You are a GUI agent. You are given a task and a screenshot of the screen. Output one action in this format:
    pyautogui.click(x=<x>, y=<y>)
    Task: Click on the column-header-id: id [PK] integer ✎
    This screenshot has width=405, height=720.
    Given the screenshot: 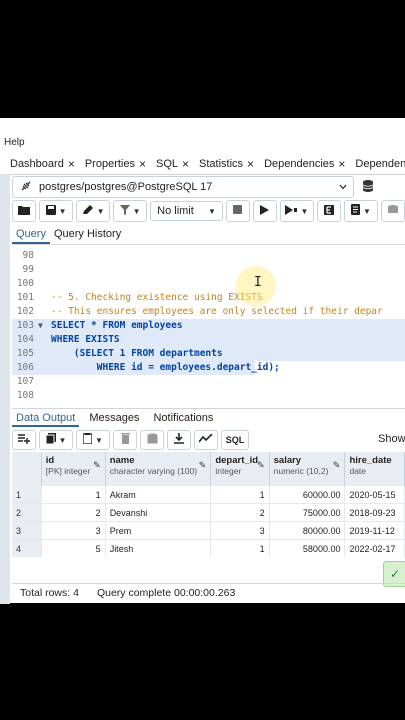 What is the action you would take?
    pyautogui.click(x=73, y=469)
    